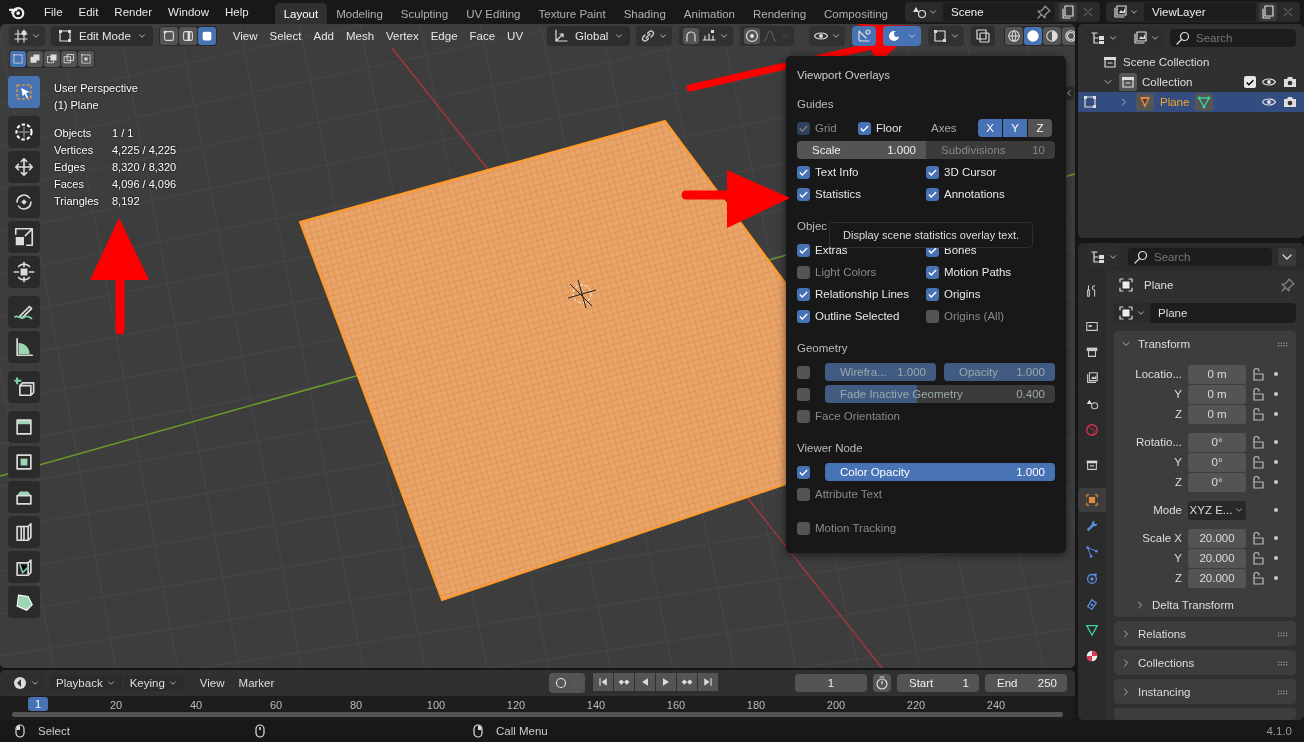 Image resolution: width=1304 pixels, height=742 pixels. I want to click on workspace-tab: Sculpting, so click(424, 13).